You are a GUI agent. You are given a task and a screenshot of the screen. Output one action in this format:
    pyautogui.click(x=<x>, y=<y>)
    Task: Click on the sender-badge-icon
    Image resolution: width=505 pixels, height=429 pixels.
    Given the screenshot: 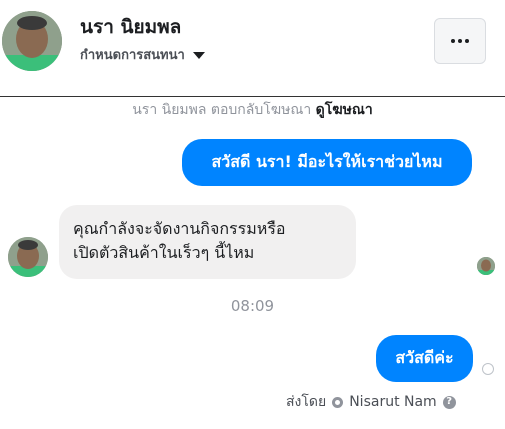 What is the action you would take?
    pyautogui.click(x=338, y=402)
    